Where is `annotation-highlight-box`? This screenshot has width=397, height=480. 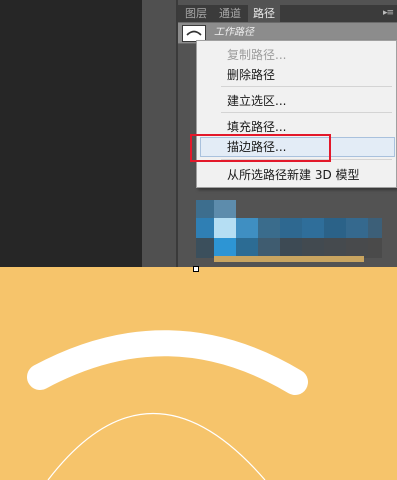
annotation-highlight-box is located at coordinates (260, 148).